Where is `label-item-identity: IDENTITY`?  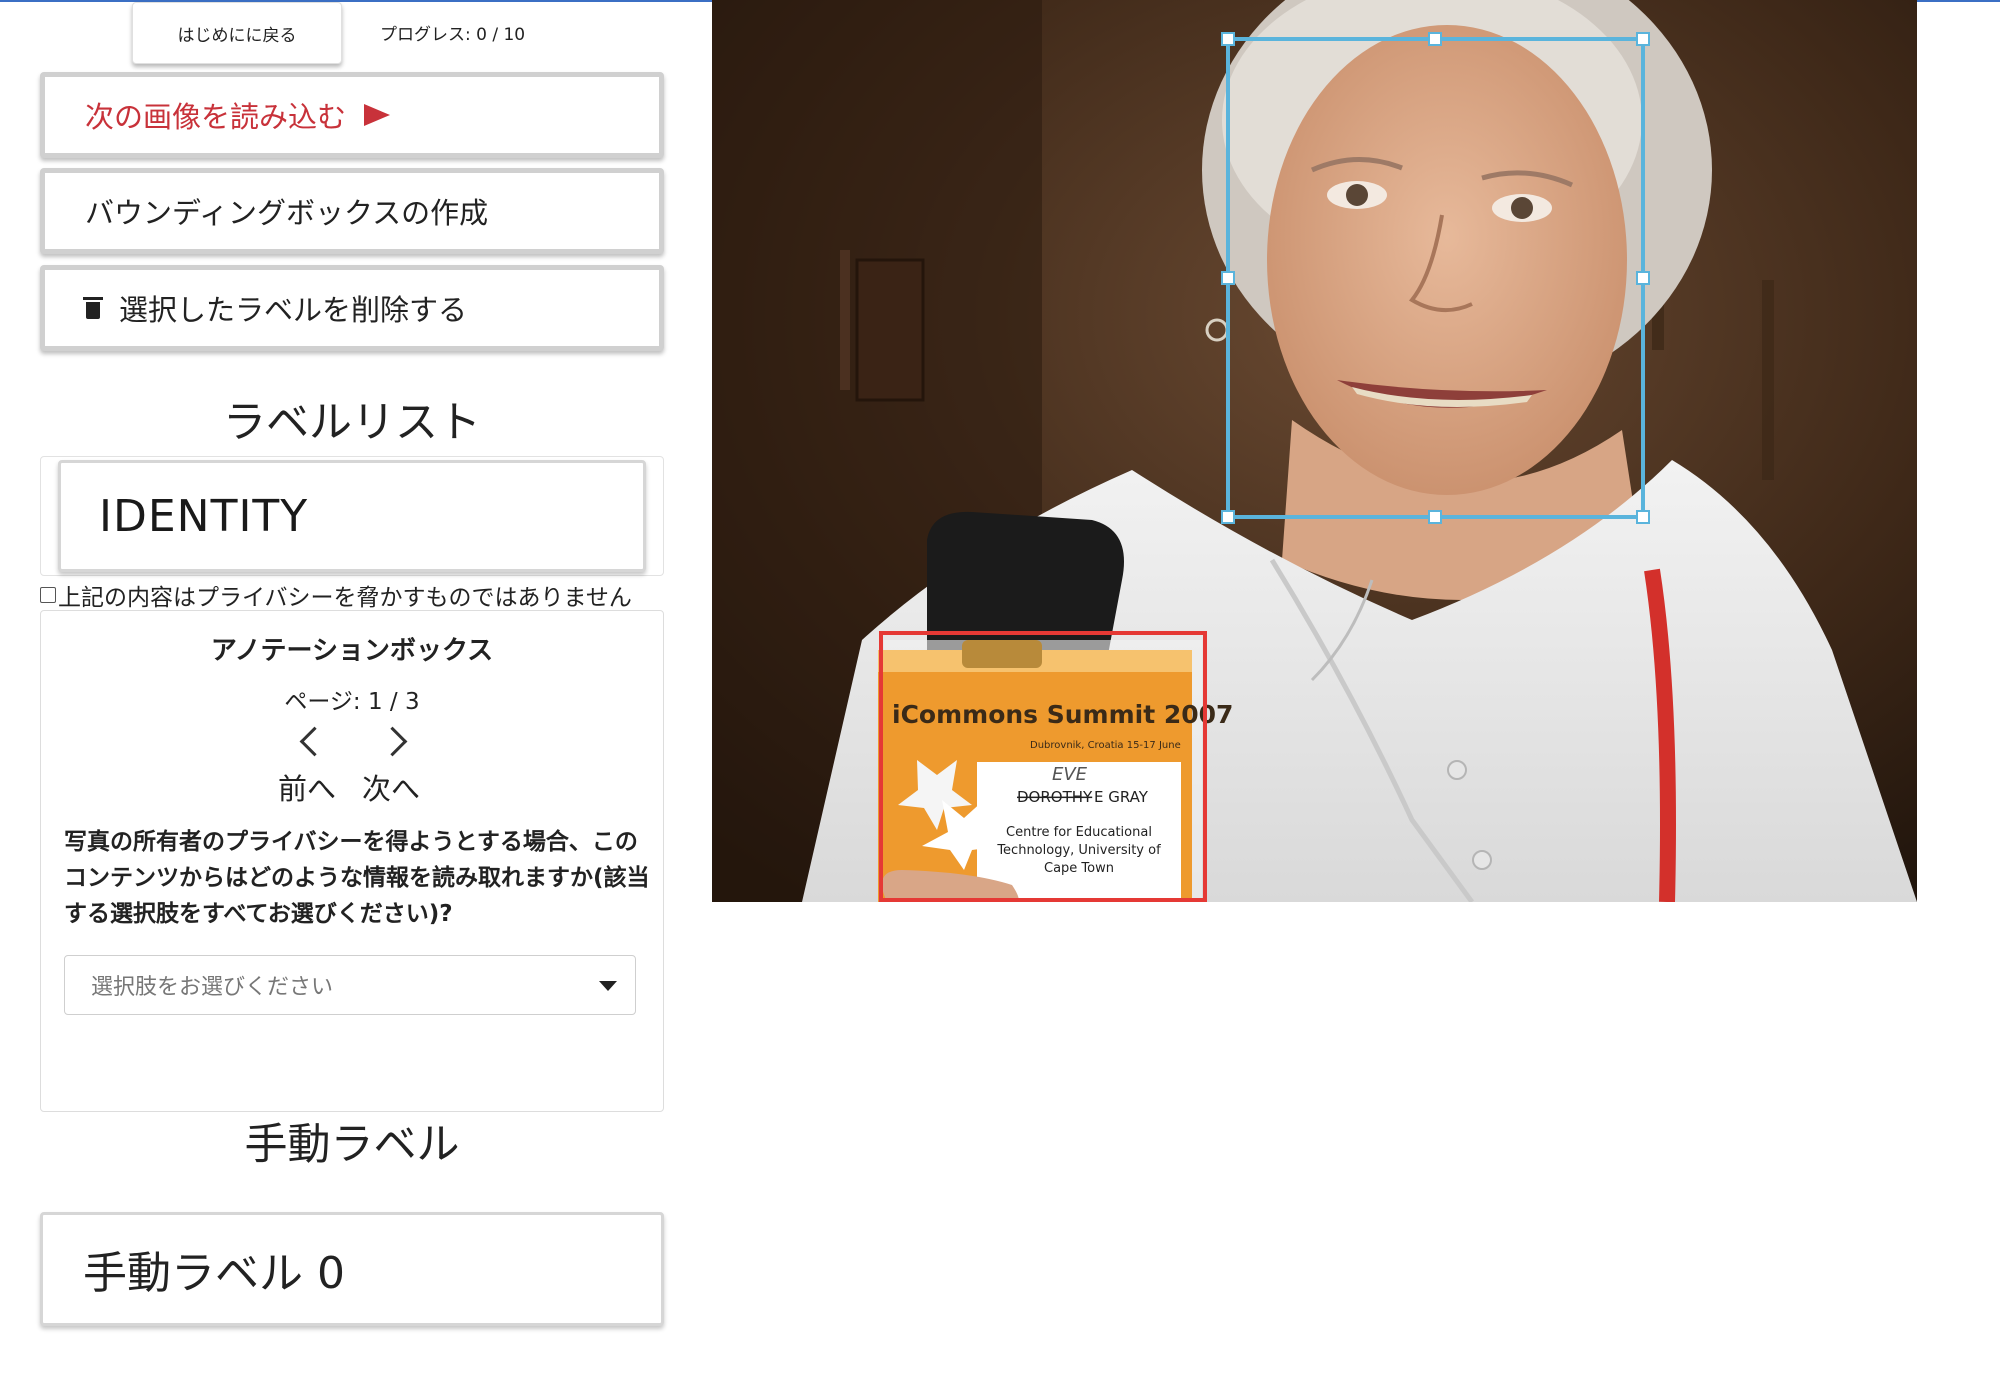
label-item-identity: IDENTITY is located at coordinates (352, 516).